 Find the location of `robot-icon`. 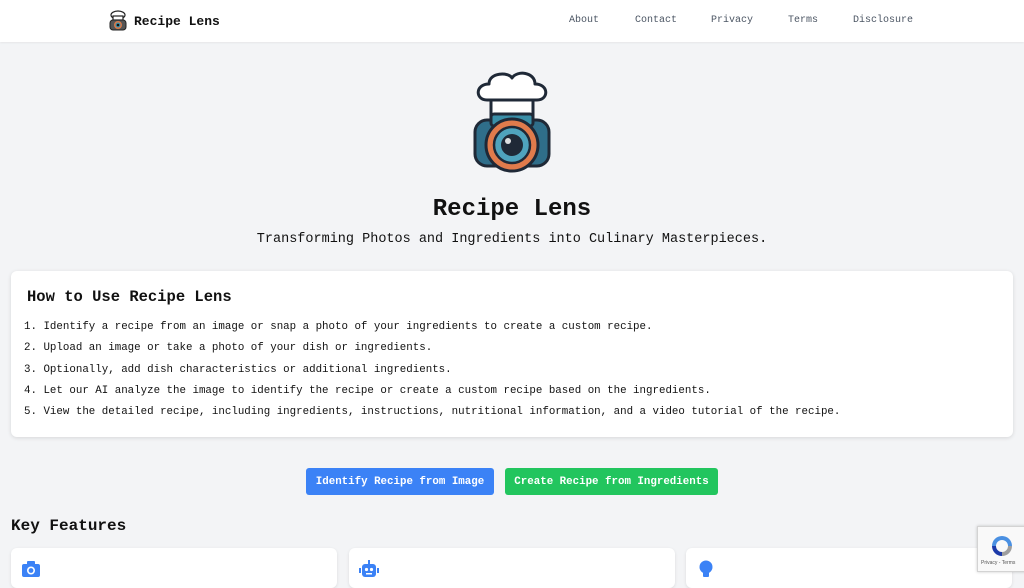

robot-icon is located at coordinates (369, 568).